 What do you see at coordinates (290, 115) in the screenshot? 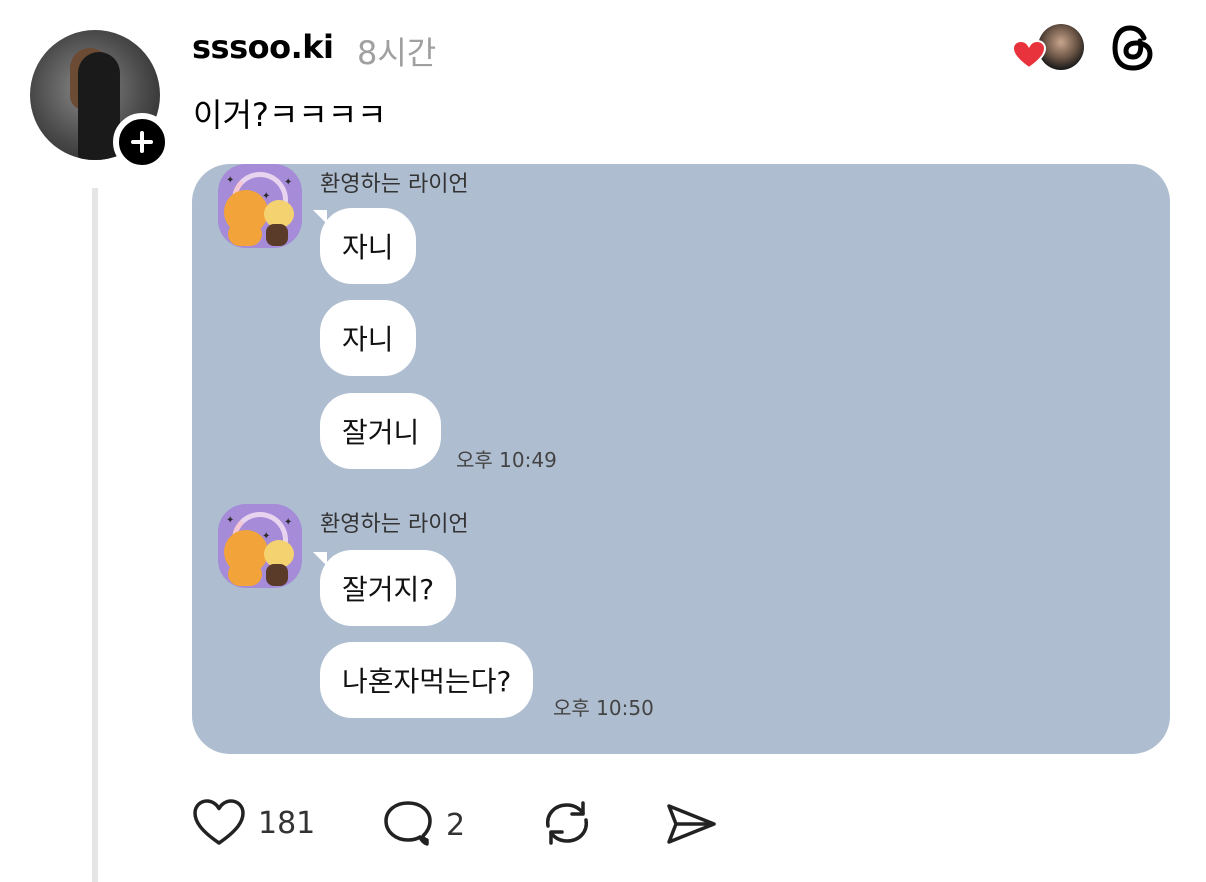
I see `post-text: 이거?ㅋㅋㅋㅋ` at bounding box center [290, 115].